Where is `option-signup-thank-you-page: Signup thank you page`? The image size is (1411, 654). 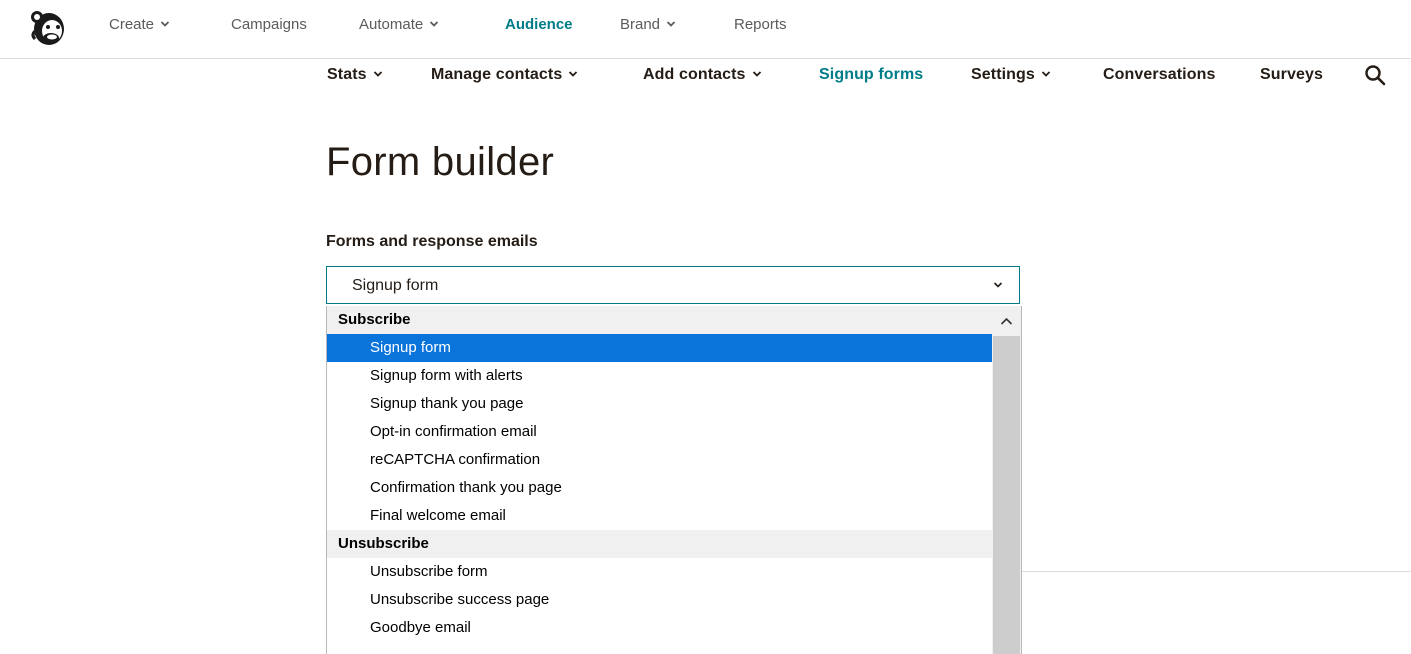
option-signup-thank-you-page: Signup thank you page is located at coordinates (659, 404).